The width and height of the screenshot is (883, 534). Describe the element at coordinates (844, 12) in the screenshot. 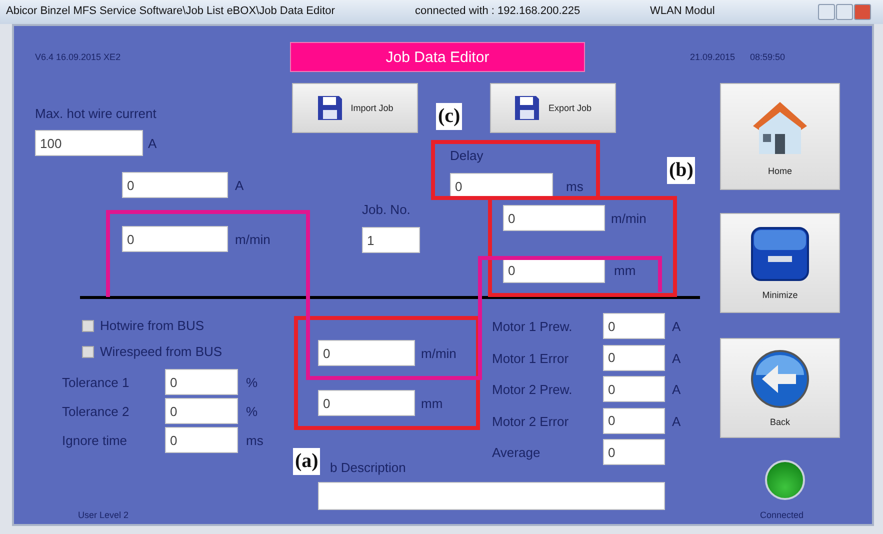

I see `maximize-icon` at that location.